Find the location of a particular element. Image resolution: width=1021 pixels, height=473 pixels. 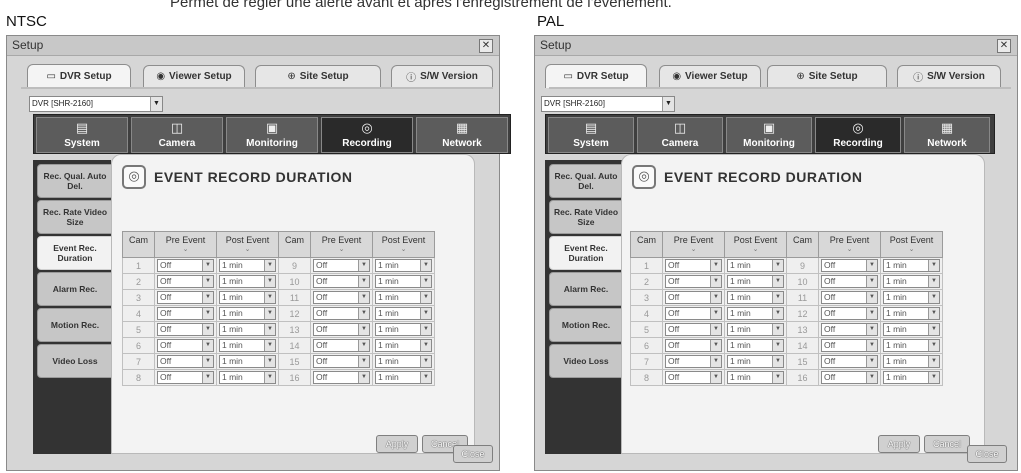

cancel-button: Cancel is located at coordinates (947, 444).